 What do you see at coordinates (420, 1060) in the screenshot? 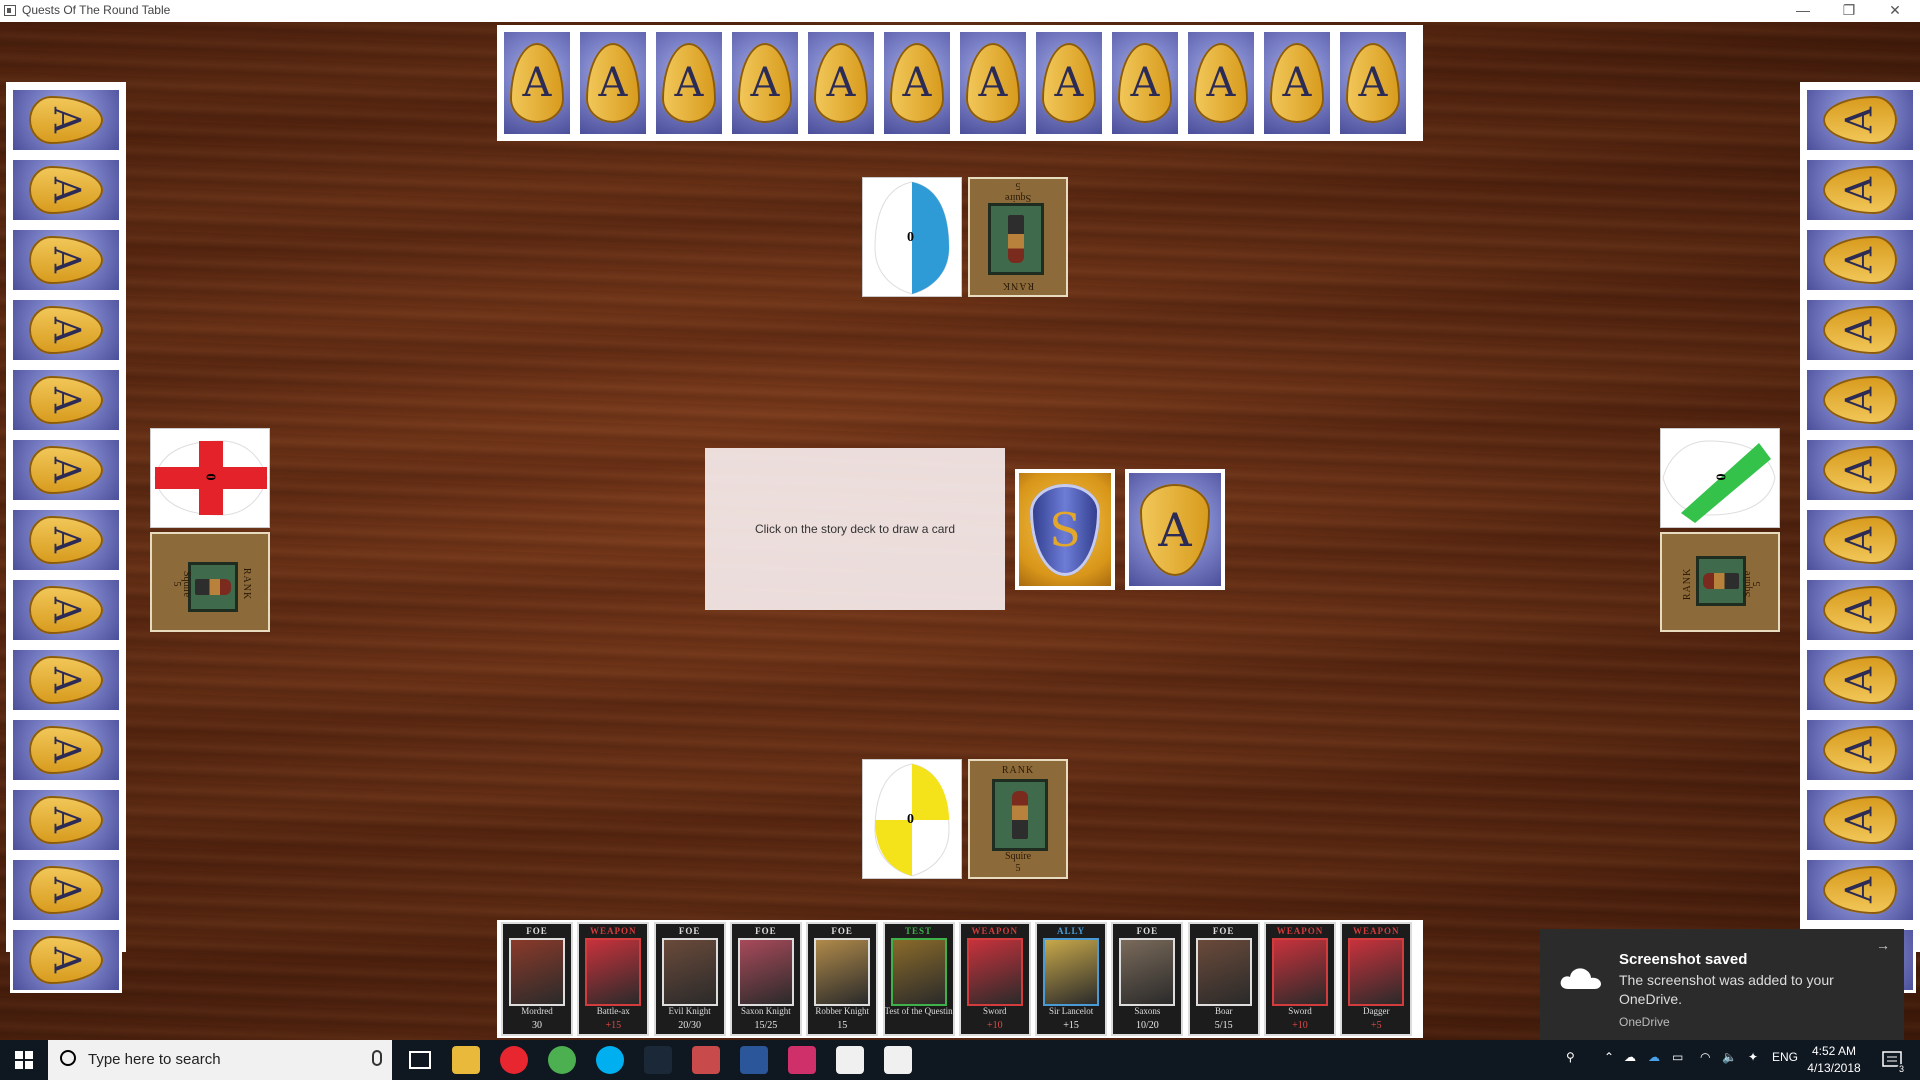
I see `task-view-icon` at bounding box center [420, 1060].